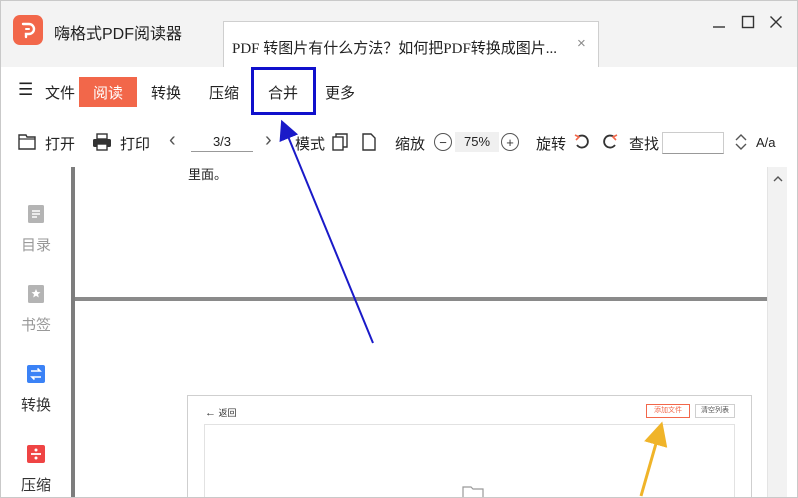  I want to click on embedded-add-file-button: 添加文件, so click(668, 411).